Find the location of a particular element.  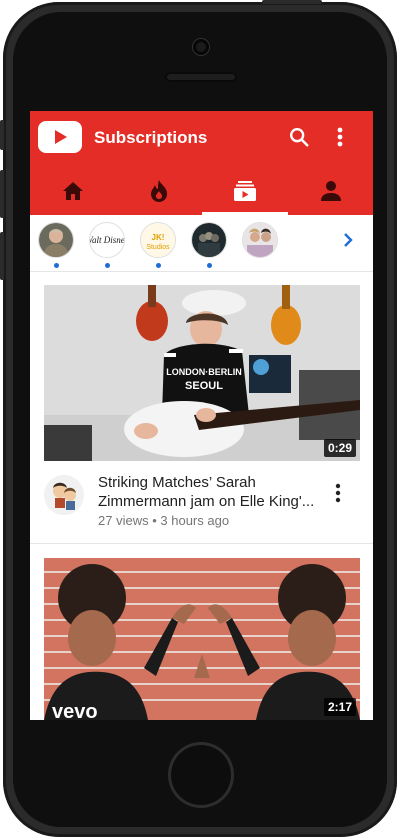

trending-flame-icon is located at coordinates (159, 191).